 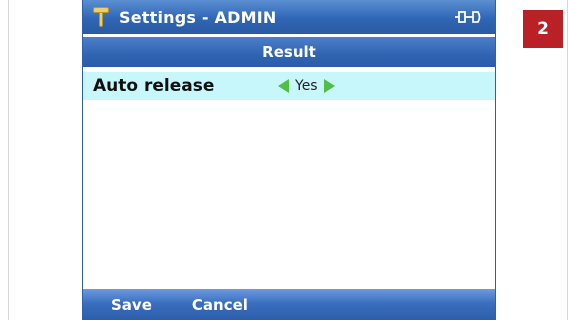 What do you see at coordinates (289, 304) in the screenshot?
I see `soft-key-bar: Save Cancel` at bounding box center [289, 304].